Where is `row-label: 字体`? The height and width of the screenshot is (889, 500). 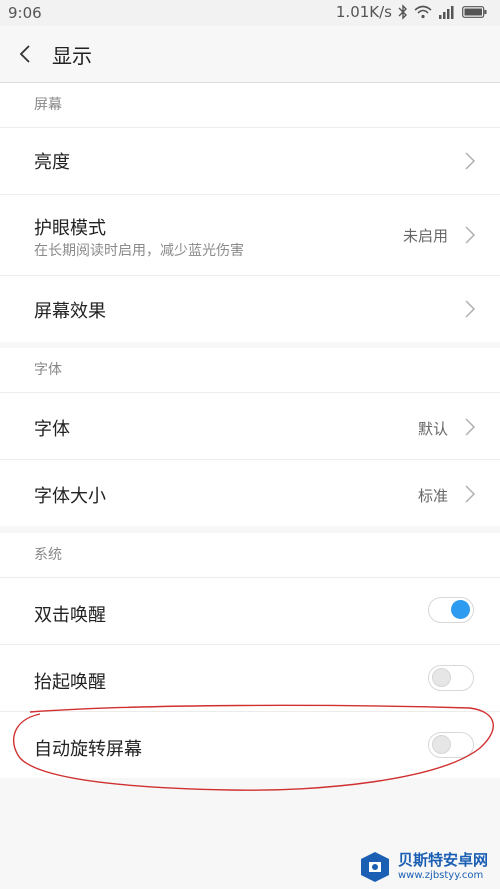 row-label: 字体 is located at coordinates (52, 429).